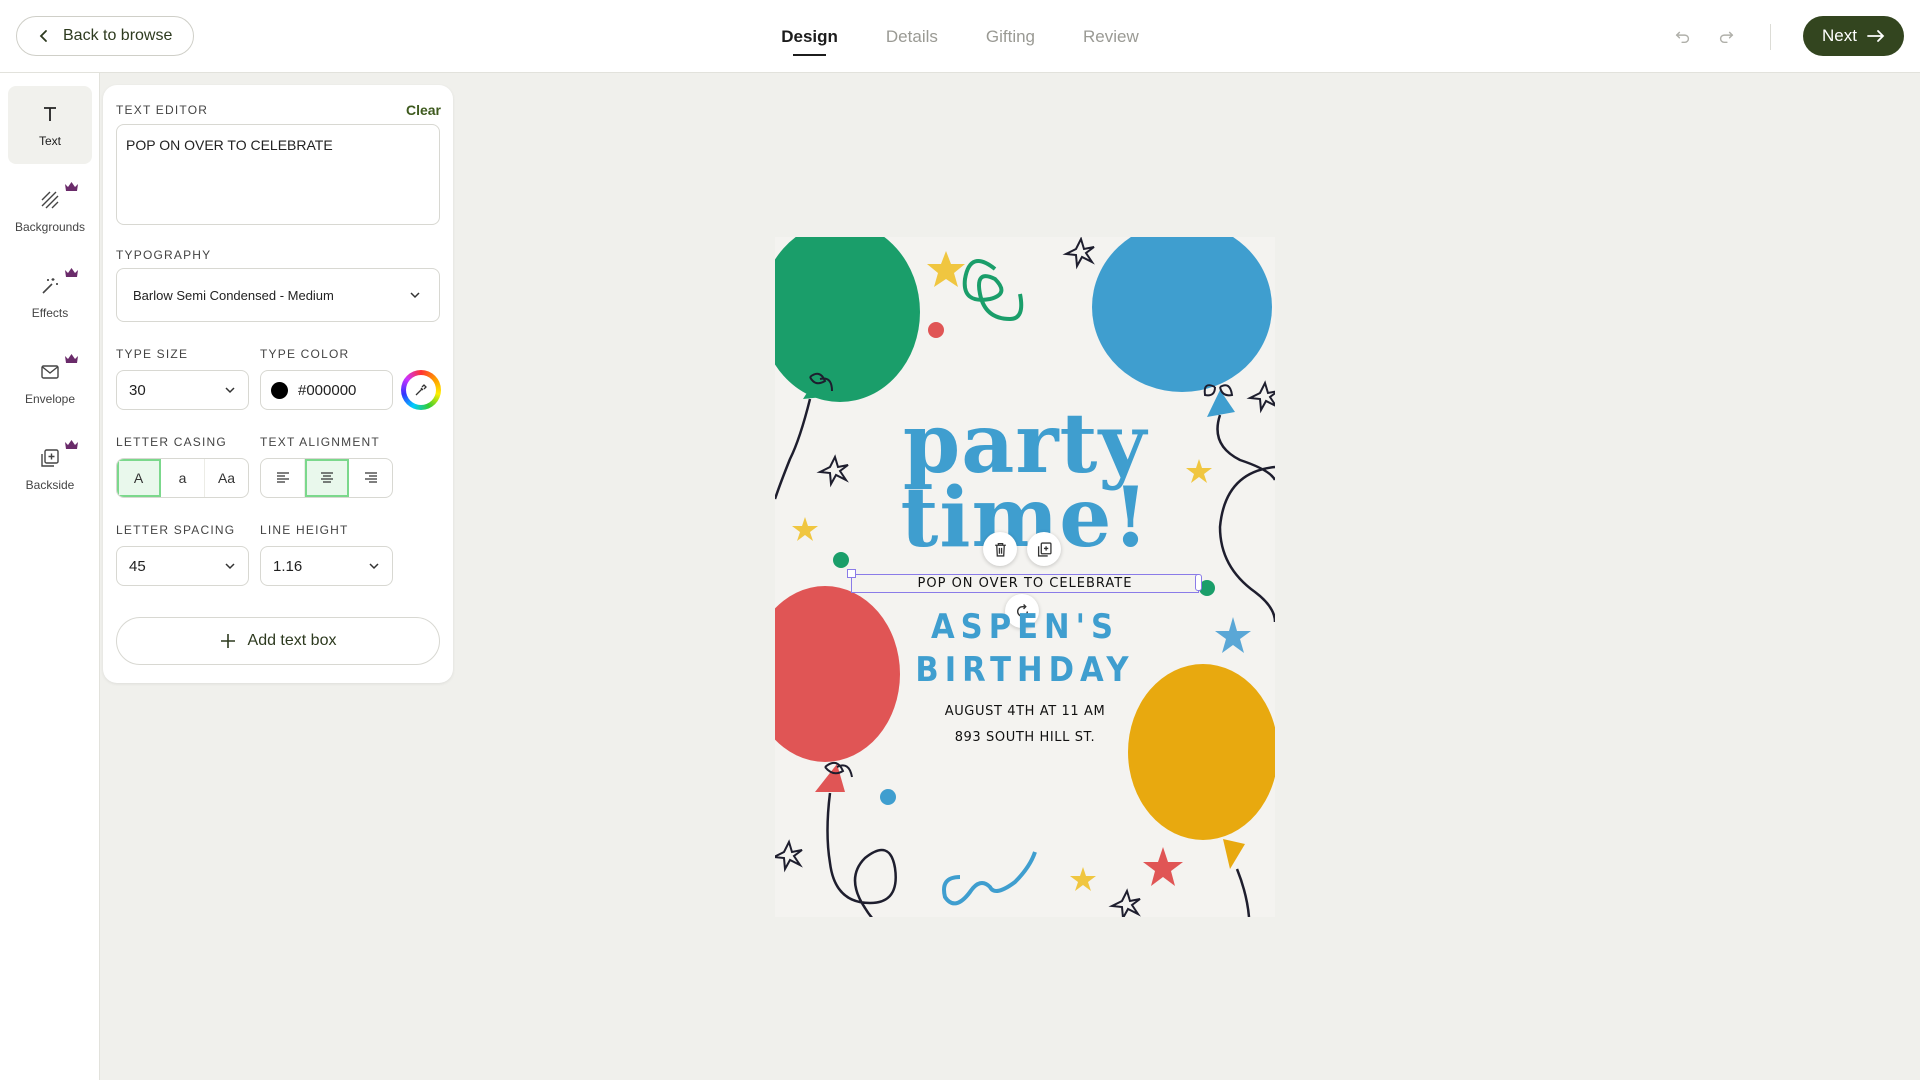 This screenshot has width=1920, height=1080. What do you see at coordinates (809, 41) in the screenshot?
I see `tab-design: Design` at bounding box center [809, 41].